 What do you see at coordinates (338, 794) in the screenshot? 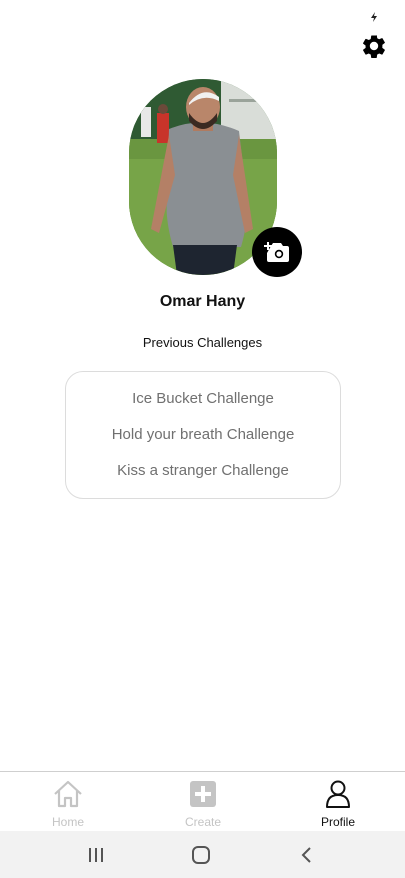
I see `user-icon` at bounding box center [338, 794].